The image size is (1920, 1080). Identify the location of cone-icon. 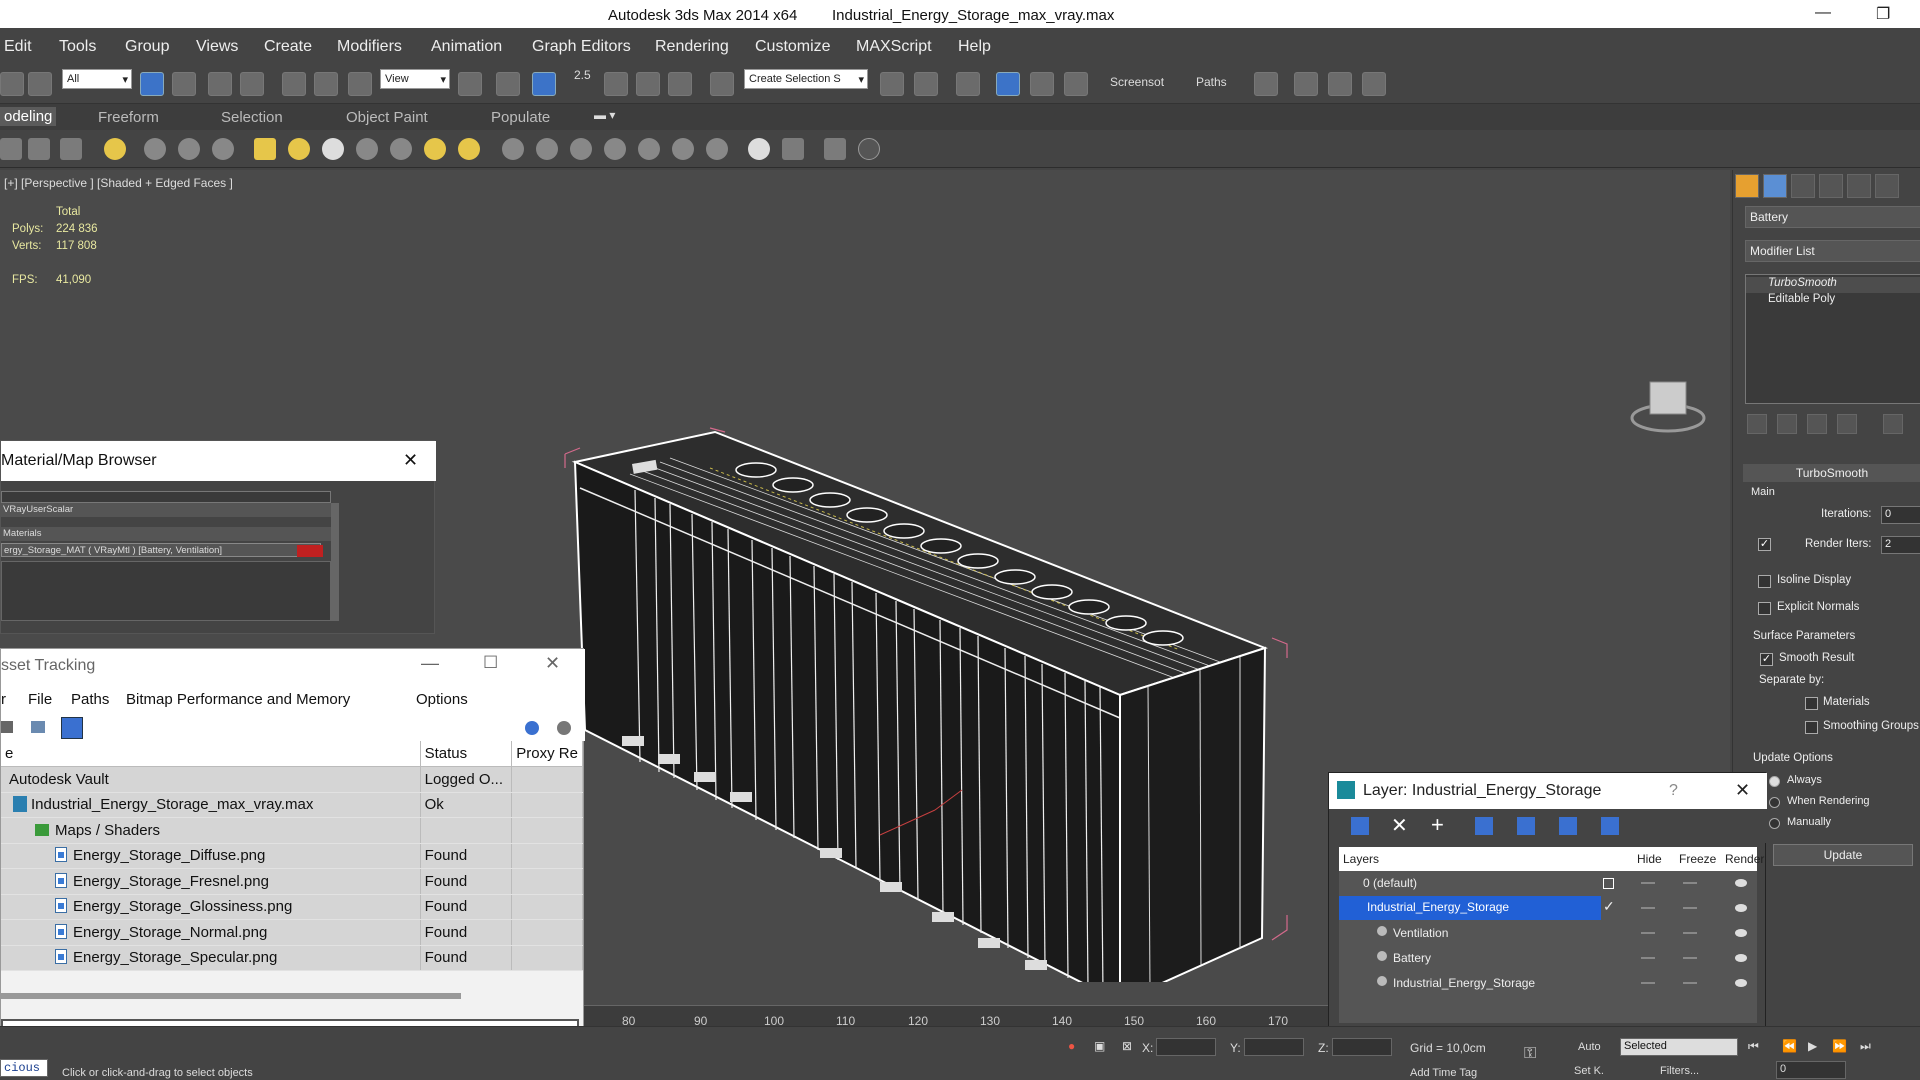
(401, 149).